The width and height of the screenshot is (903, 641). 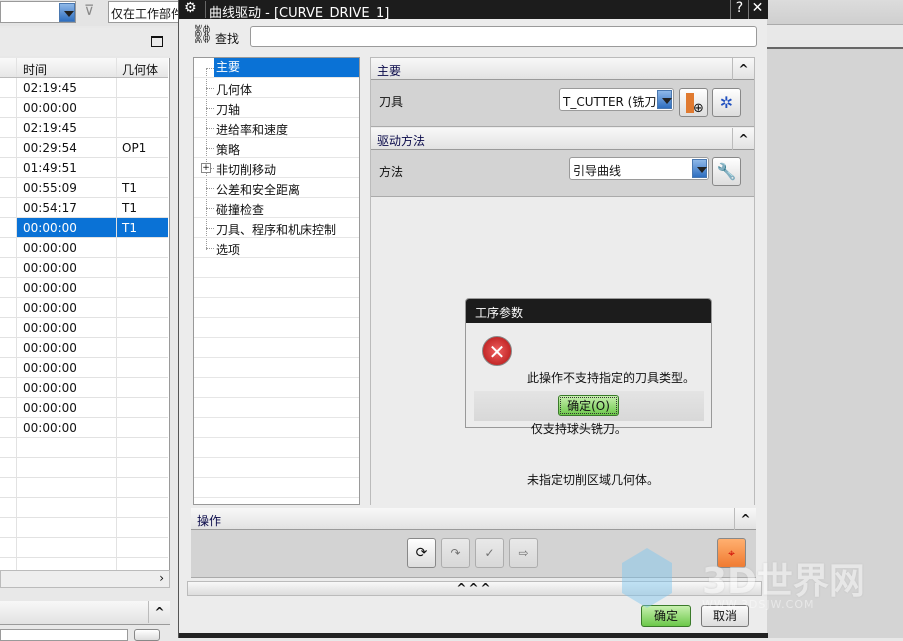 What do you see at coordinates (616, 99) in the screenshot?
I see `tool-select: T_CUTTER (铣刀·` at bounding box center [616, 99].